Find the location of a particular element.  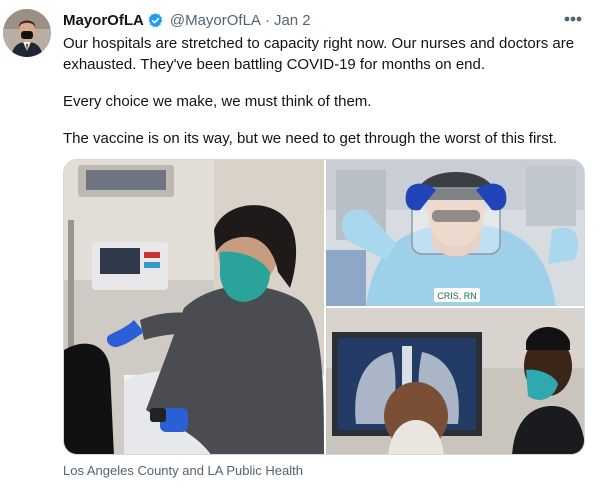

health-worker-ppe-photo: CRIS, RN is located at coordinates (455, 233).